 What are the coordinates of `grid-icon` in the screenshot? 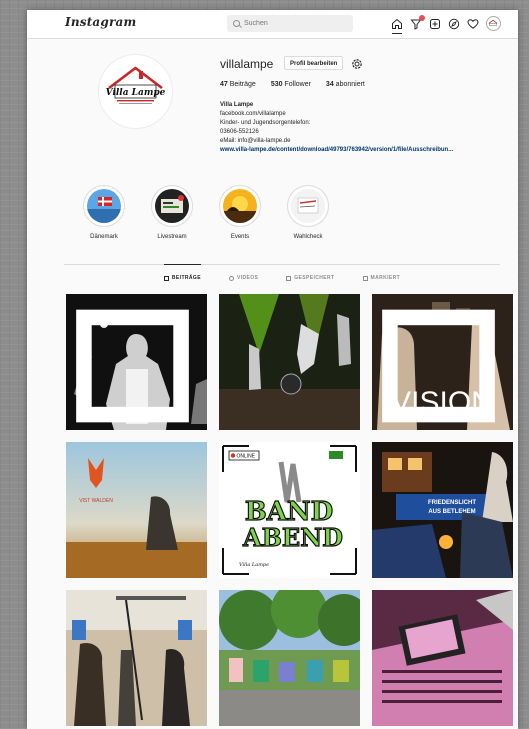 It's located at (166, 278).